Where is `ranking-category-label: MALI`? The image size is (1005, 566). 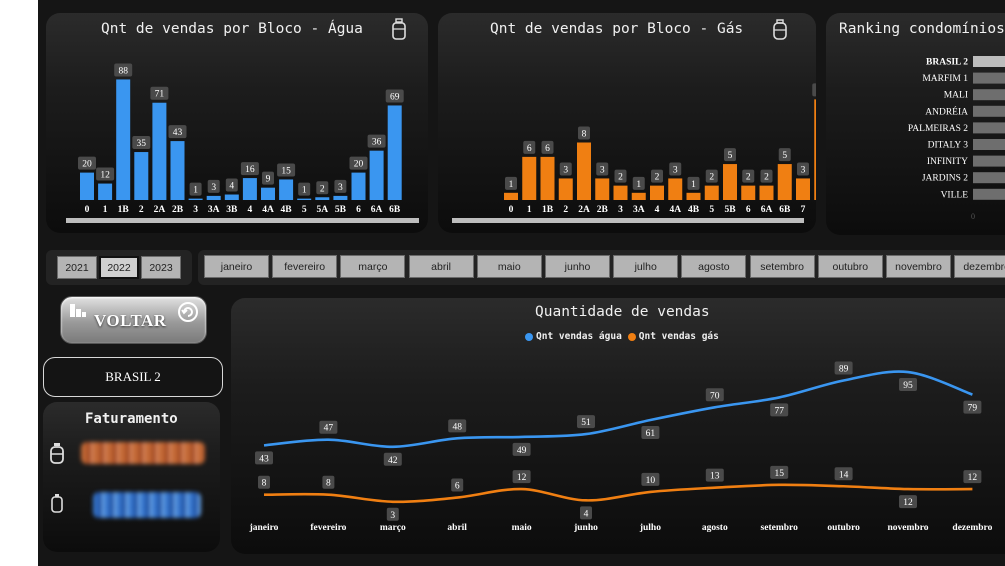
ranking-category-label: MALI is located at coordinates (956, 96).